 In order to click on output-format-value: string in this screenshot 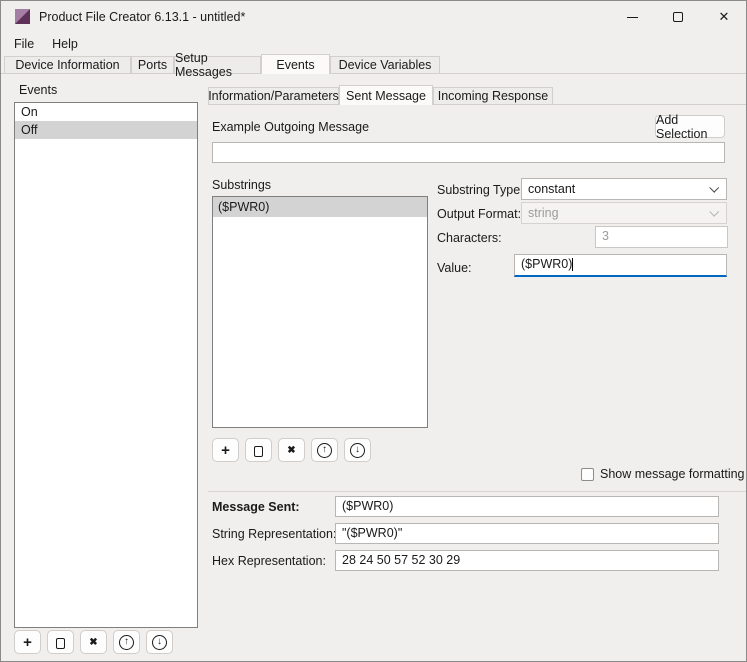, I will do `click(543, 213)`.